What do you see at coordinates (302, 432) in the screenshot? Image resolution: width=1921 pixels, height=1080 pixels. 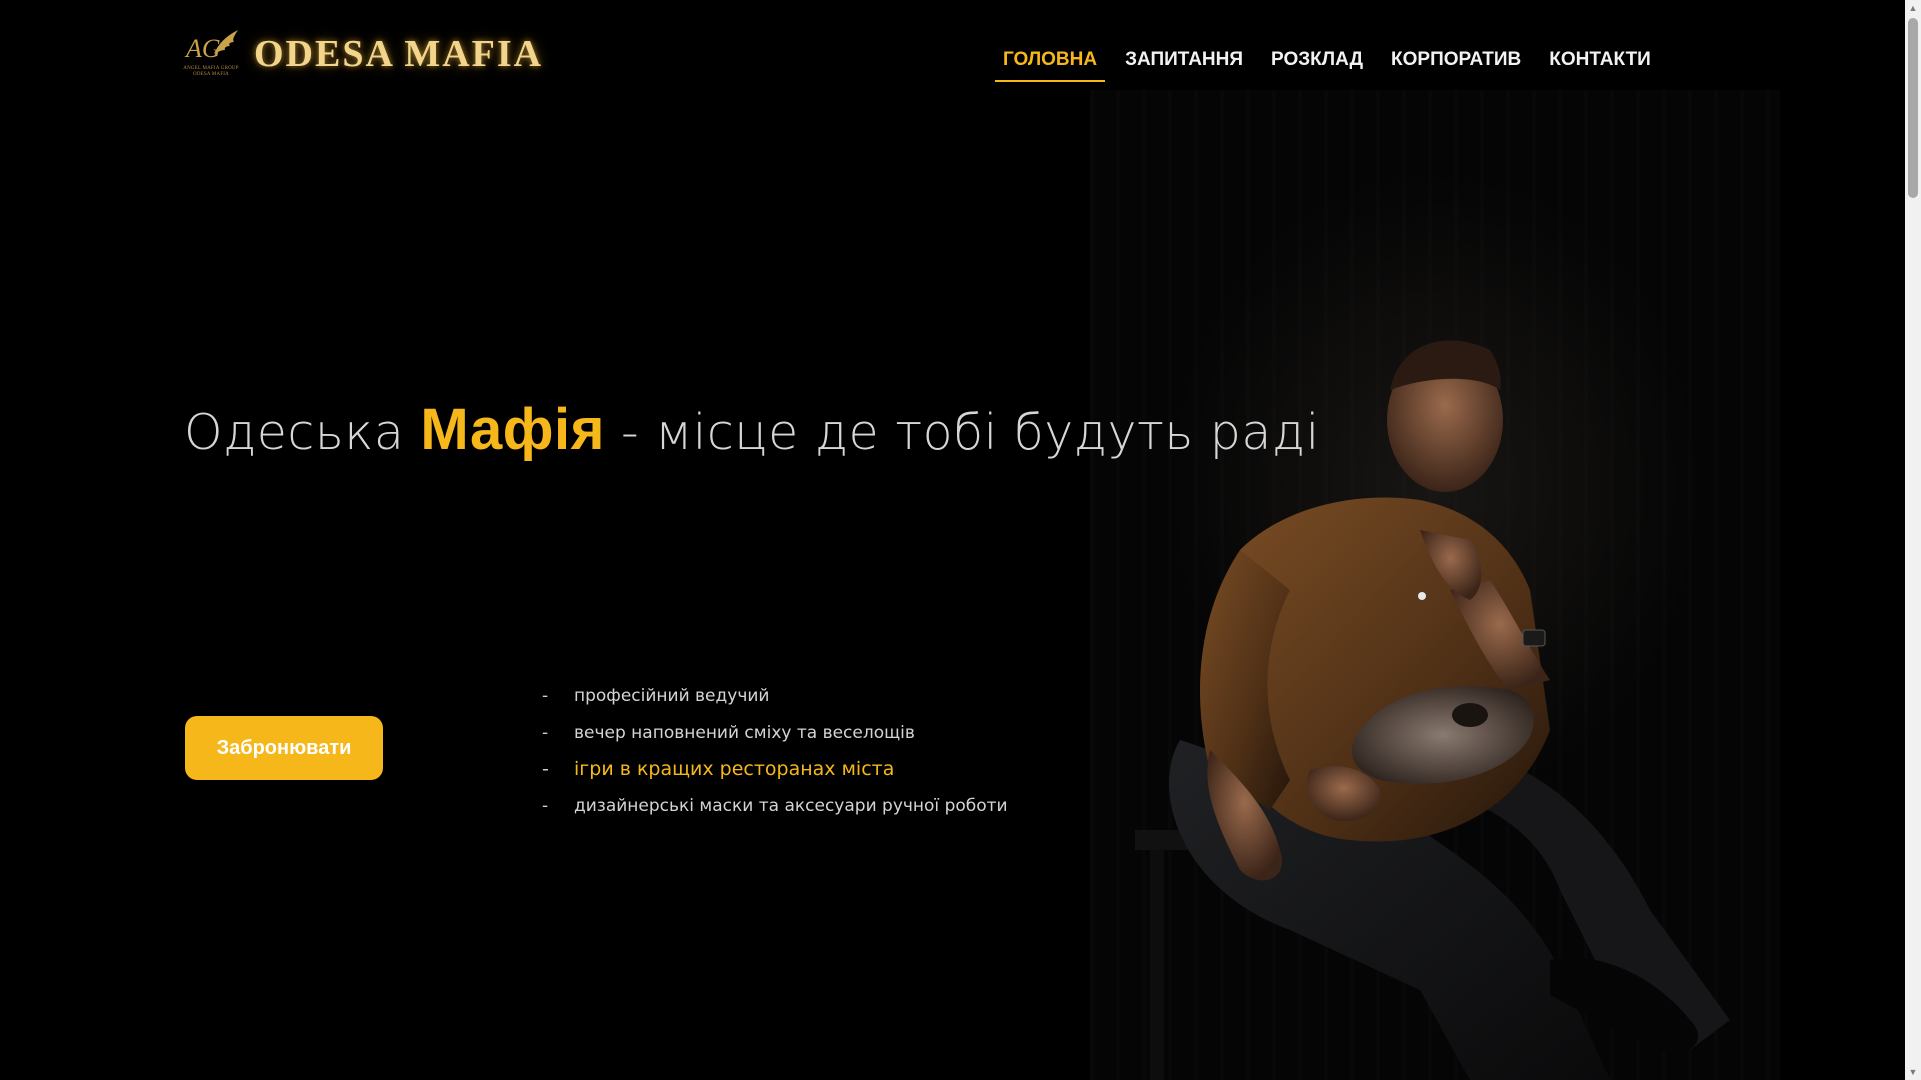 I see `headline-prefix: Одеська` at bounding box center [302, 432].